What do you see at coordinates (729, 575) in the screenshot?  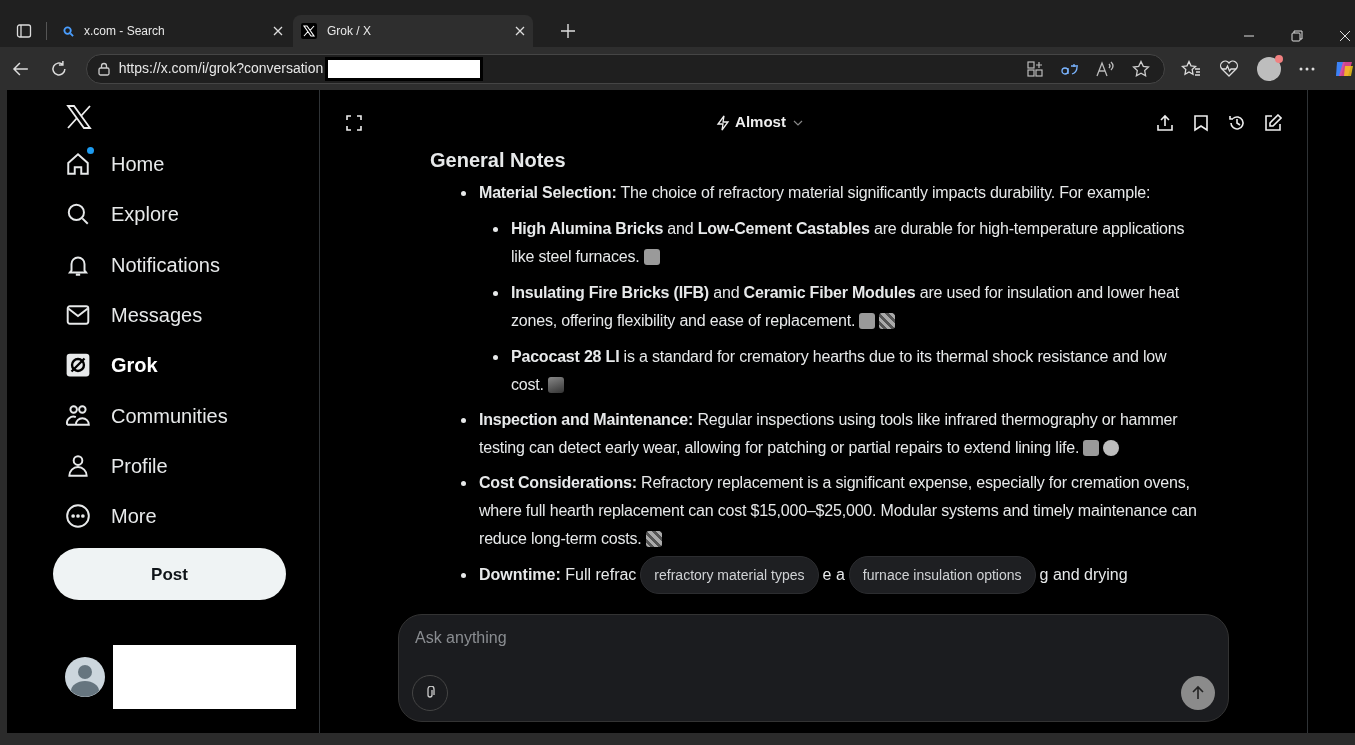 I see `suggestion-chip: refractory material types` at bounding box center [729, 575].